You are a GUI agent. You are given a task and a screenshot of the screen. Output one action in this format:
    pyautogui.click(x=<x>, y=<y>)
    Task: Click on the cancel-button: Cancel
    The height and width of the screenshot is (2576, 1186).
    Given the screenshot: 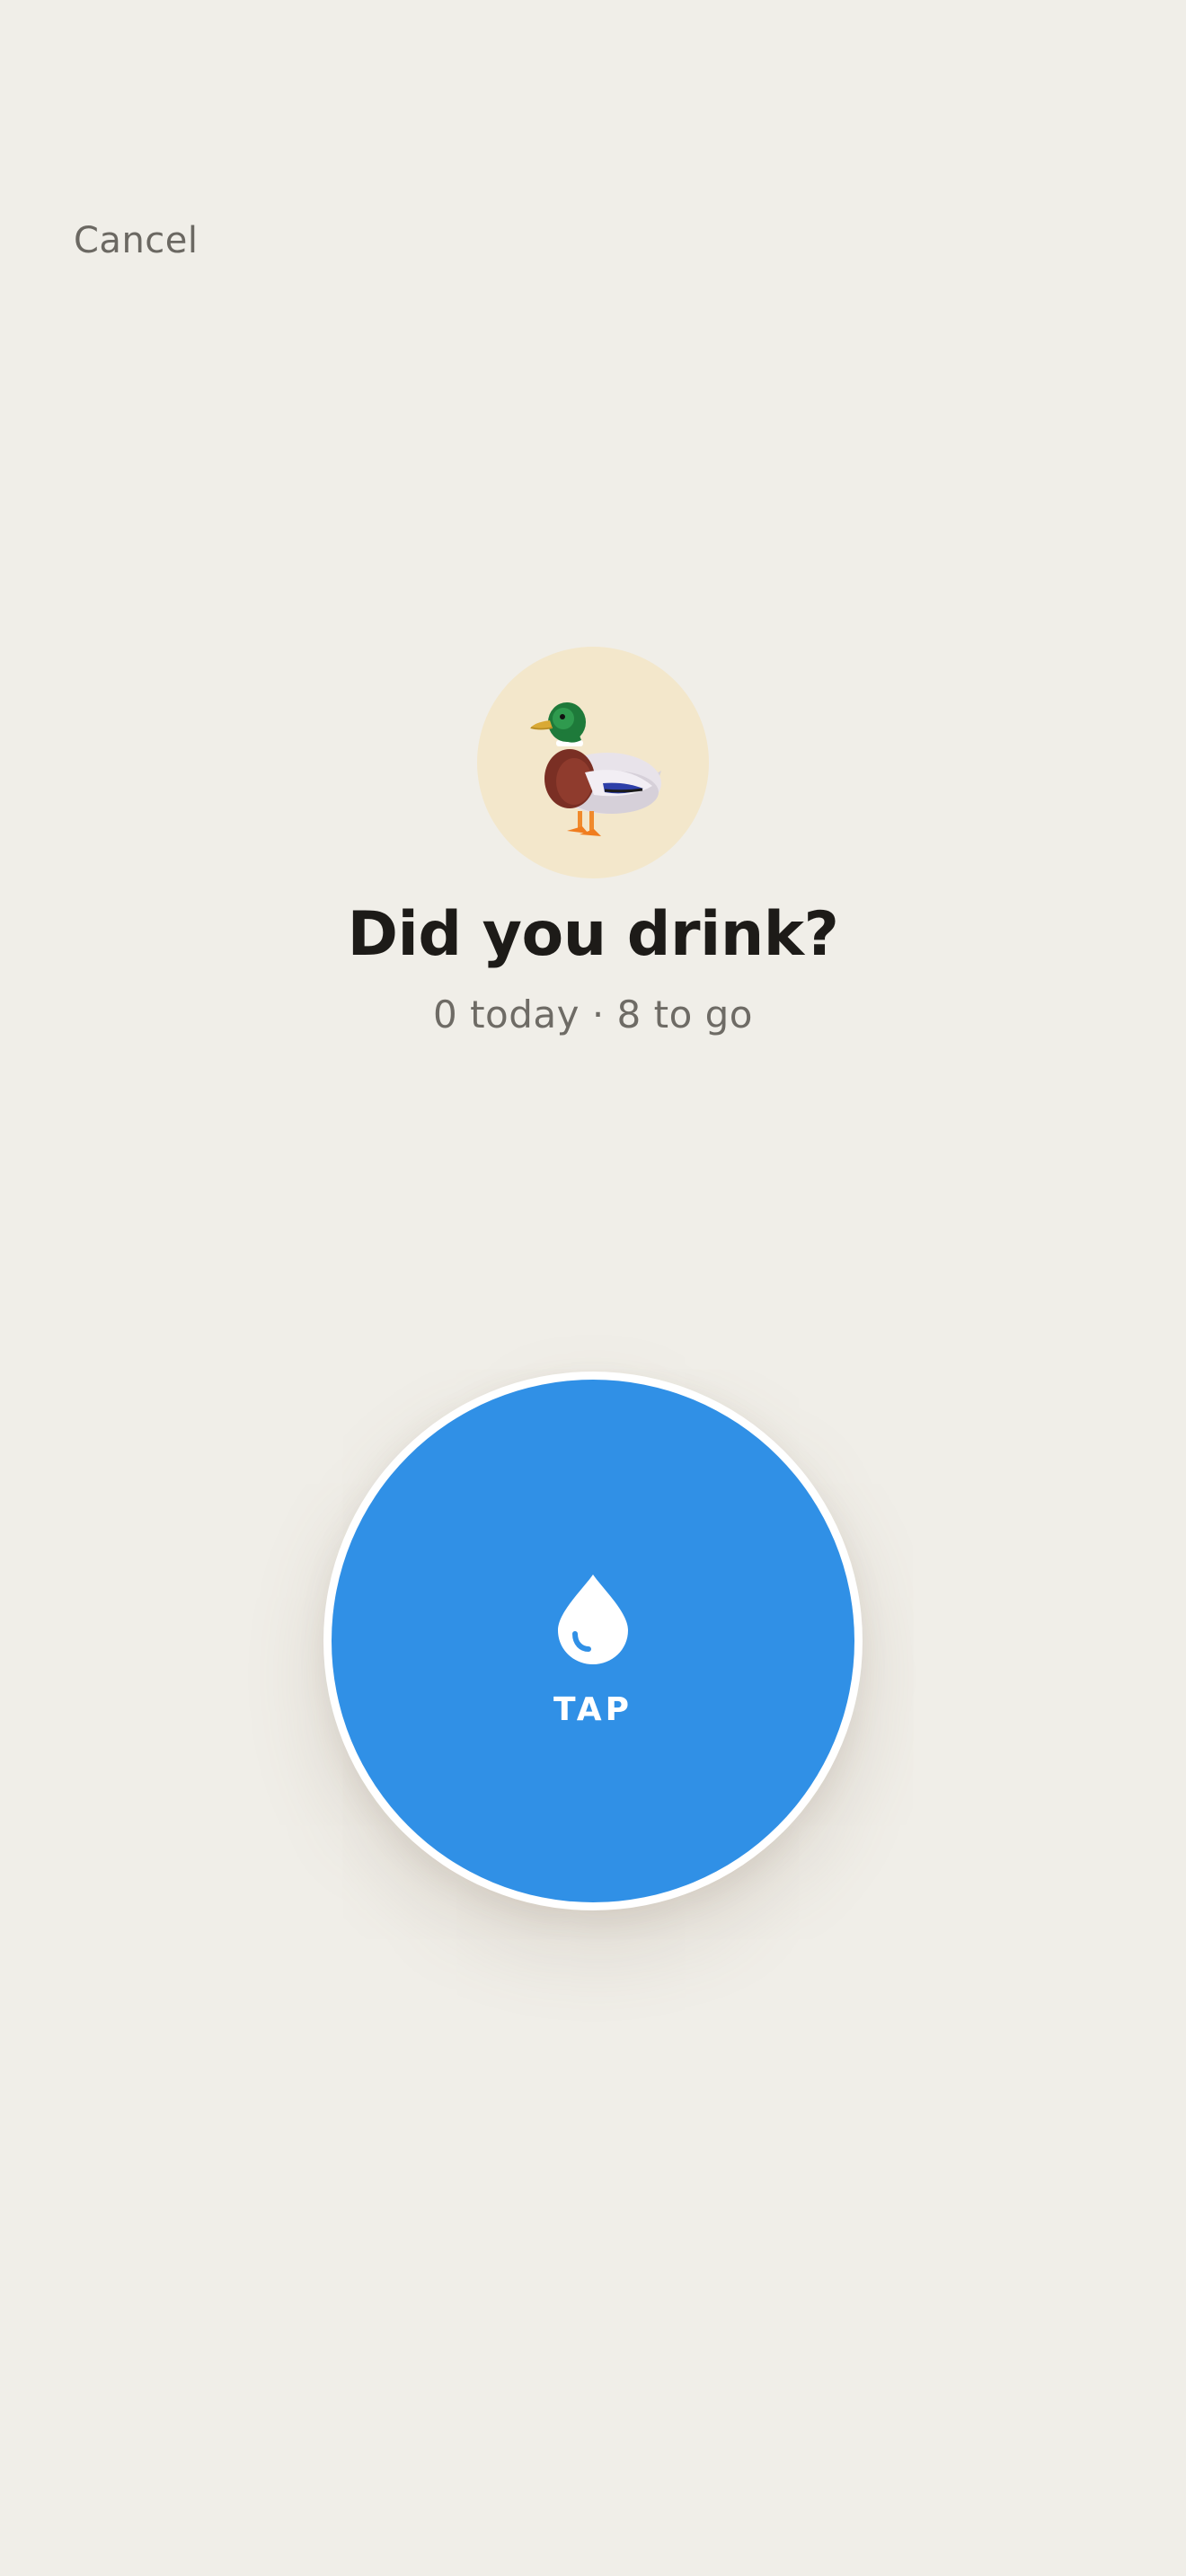 What is the action you would take?
    pyautogui.click(x=136, y=241)
    